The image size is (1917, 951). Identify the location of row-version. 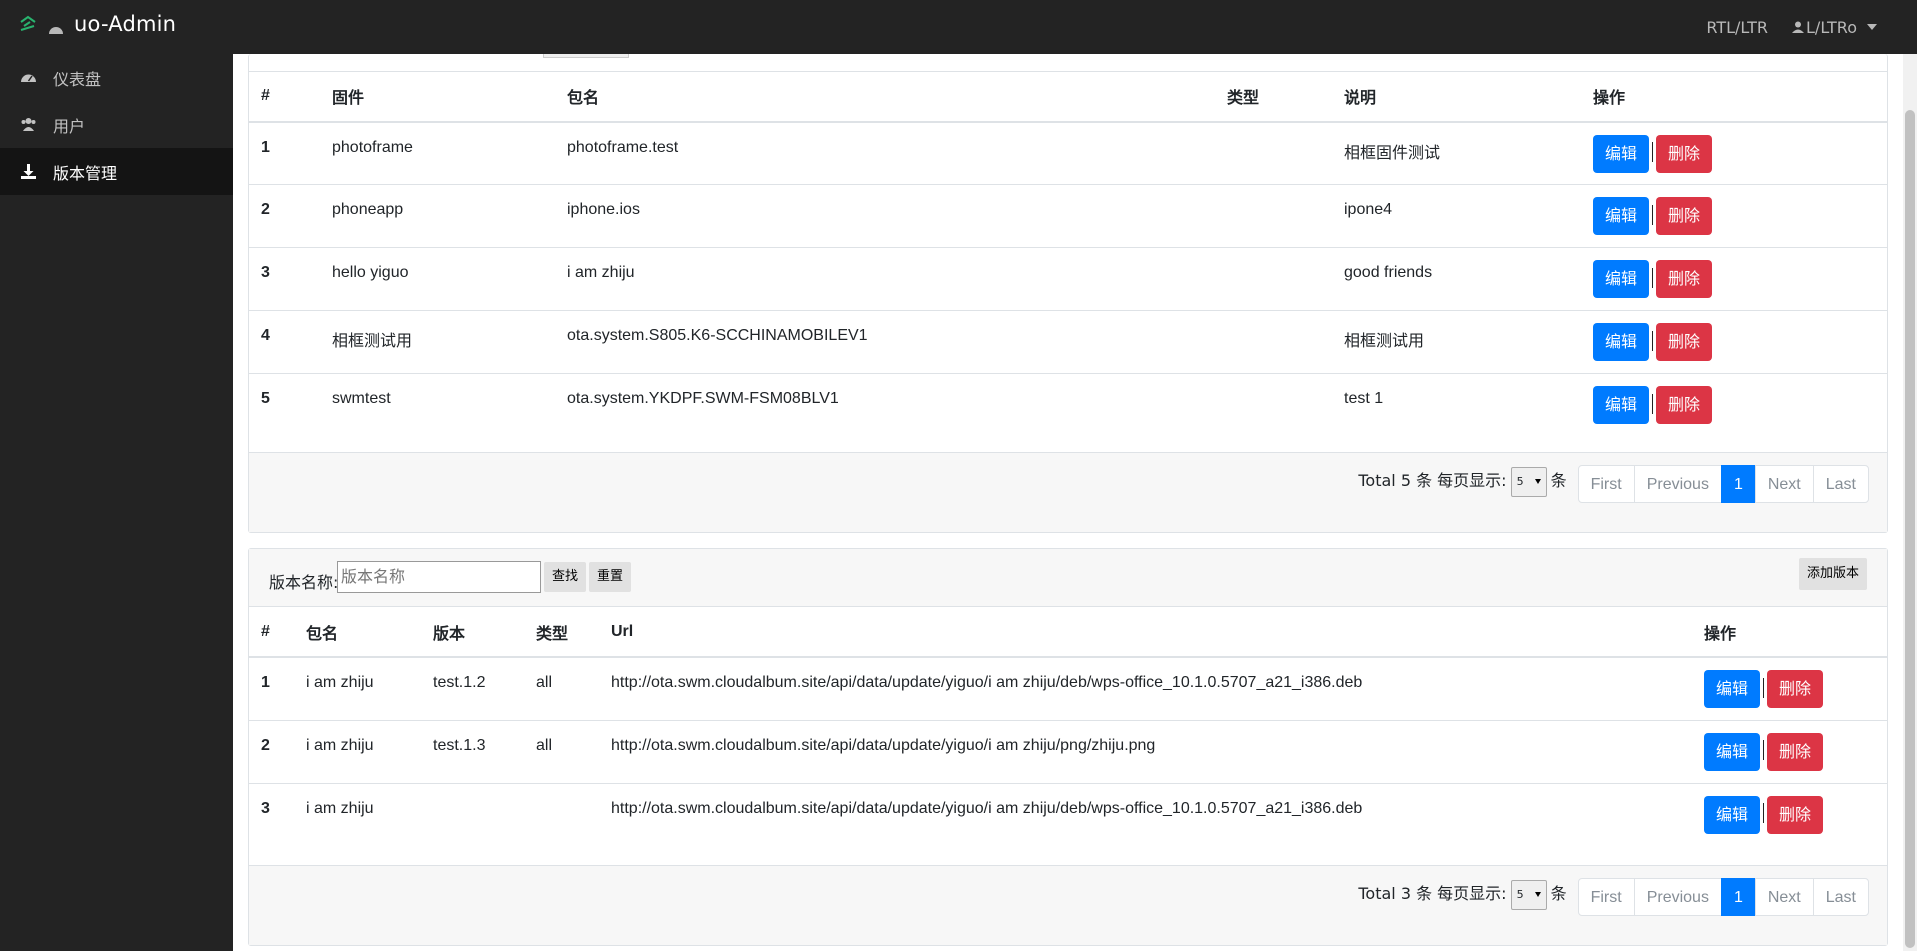
(472, 814).